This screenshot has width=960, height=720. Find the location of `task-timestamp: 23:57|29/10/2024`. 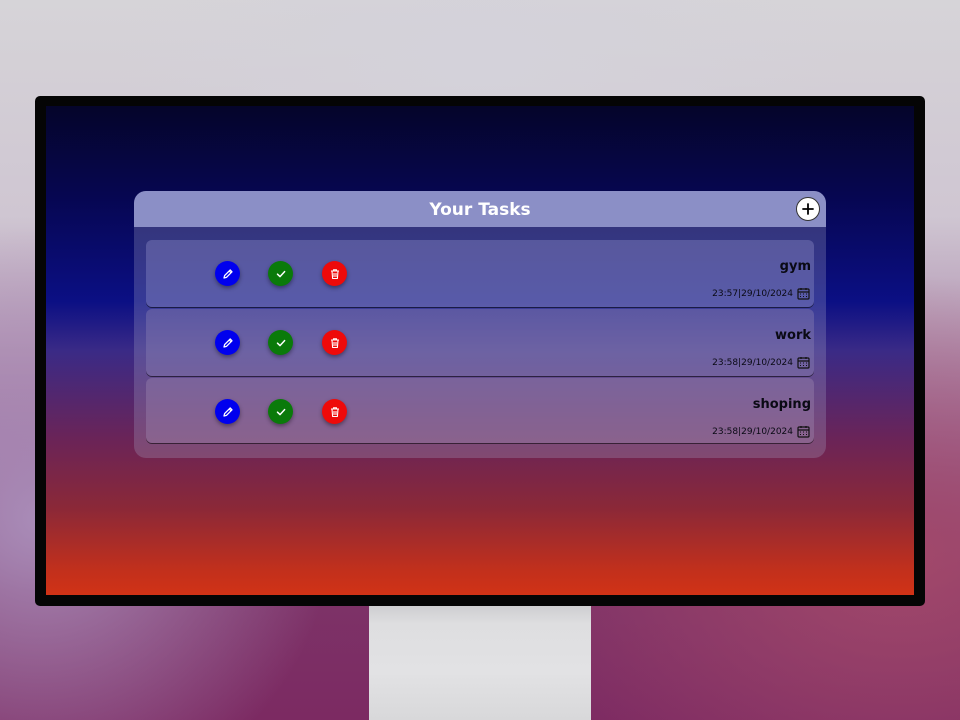

task-timestamp: 23:57|29/10/2024 is located at coordinates (752, 293).